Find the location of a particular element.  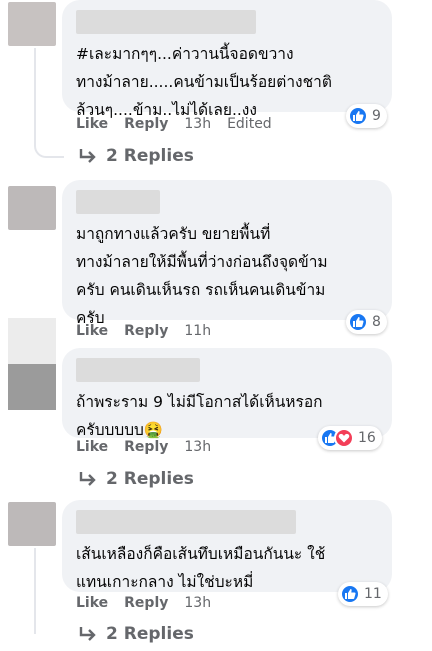

thread-curve is located at coordinates (49, 148).